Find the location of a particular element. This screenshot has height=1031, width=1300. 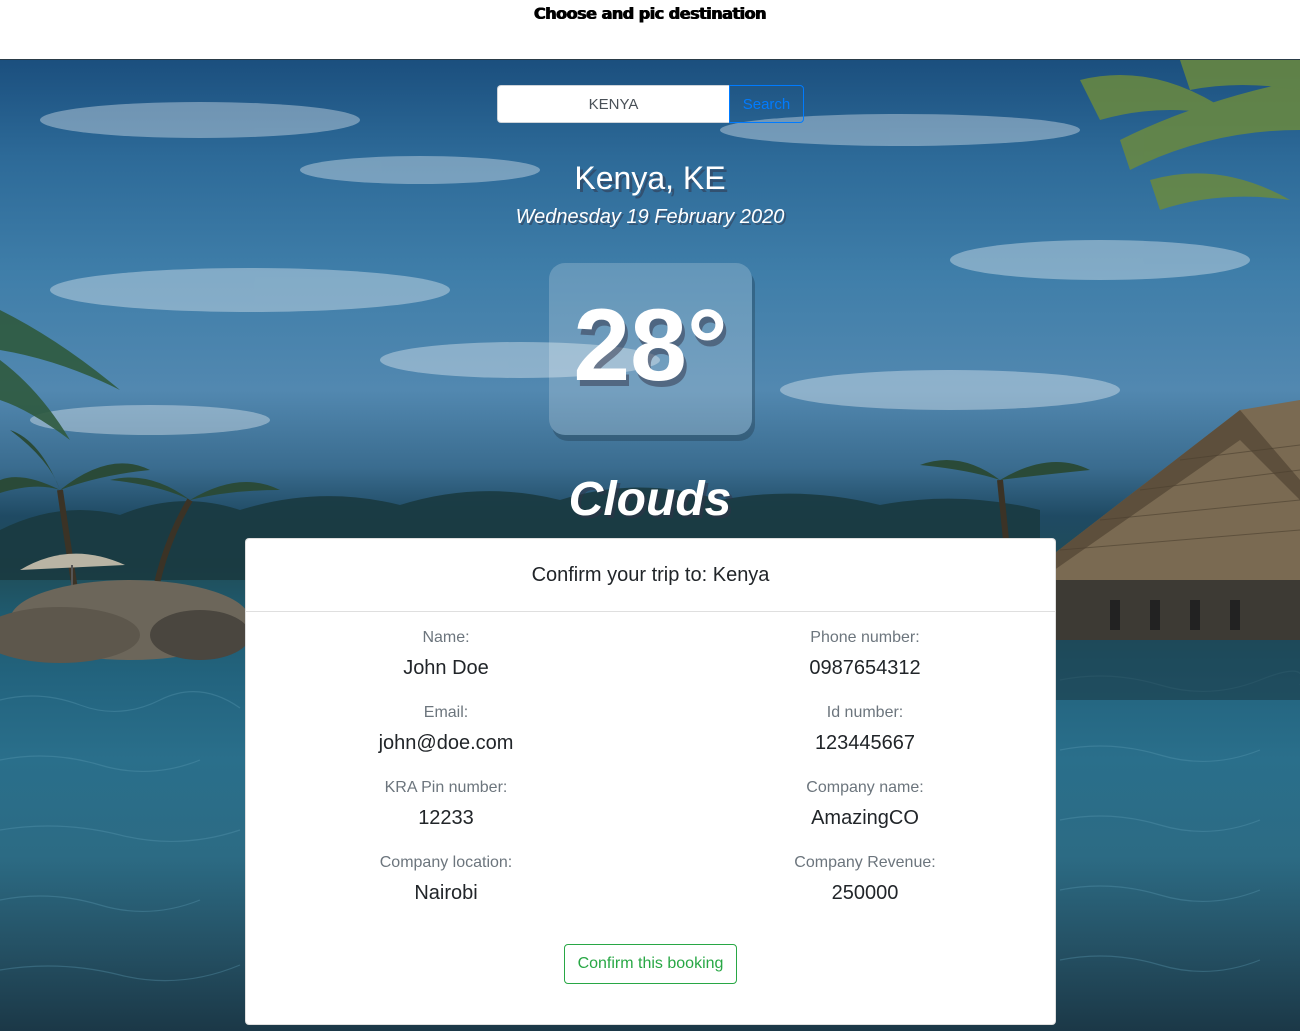

search-button: Search is located at coordinates (766, 104).